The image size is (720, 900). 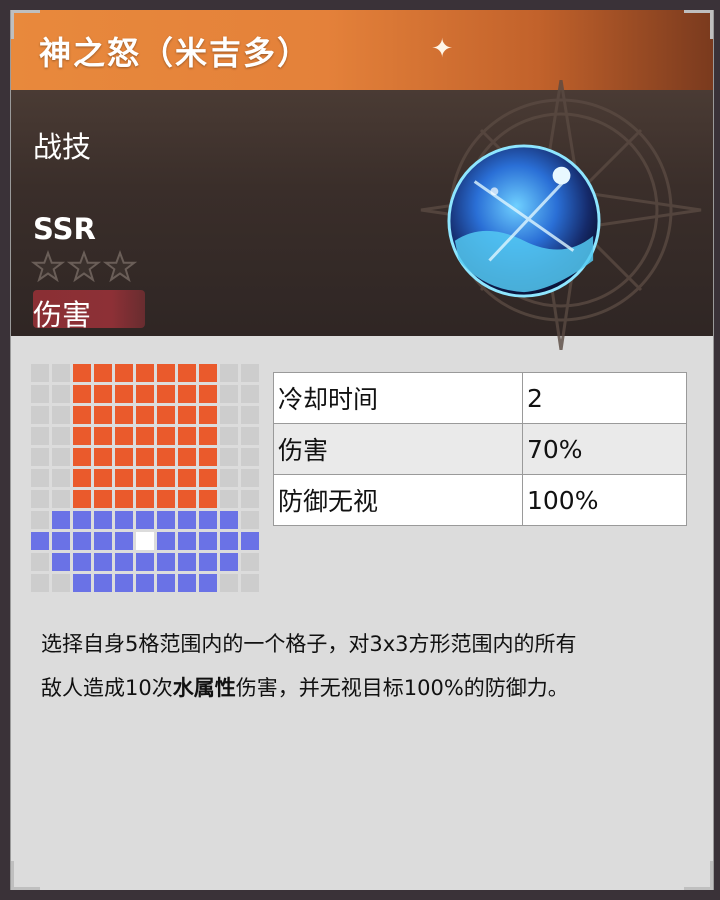 What do you see at coordinates (371, 688) in the screenshot?
I see `description-line: 敌人造成10次水属性伤害，并无视目标100%的防御力。` at bounding box center [371, 688].